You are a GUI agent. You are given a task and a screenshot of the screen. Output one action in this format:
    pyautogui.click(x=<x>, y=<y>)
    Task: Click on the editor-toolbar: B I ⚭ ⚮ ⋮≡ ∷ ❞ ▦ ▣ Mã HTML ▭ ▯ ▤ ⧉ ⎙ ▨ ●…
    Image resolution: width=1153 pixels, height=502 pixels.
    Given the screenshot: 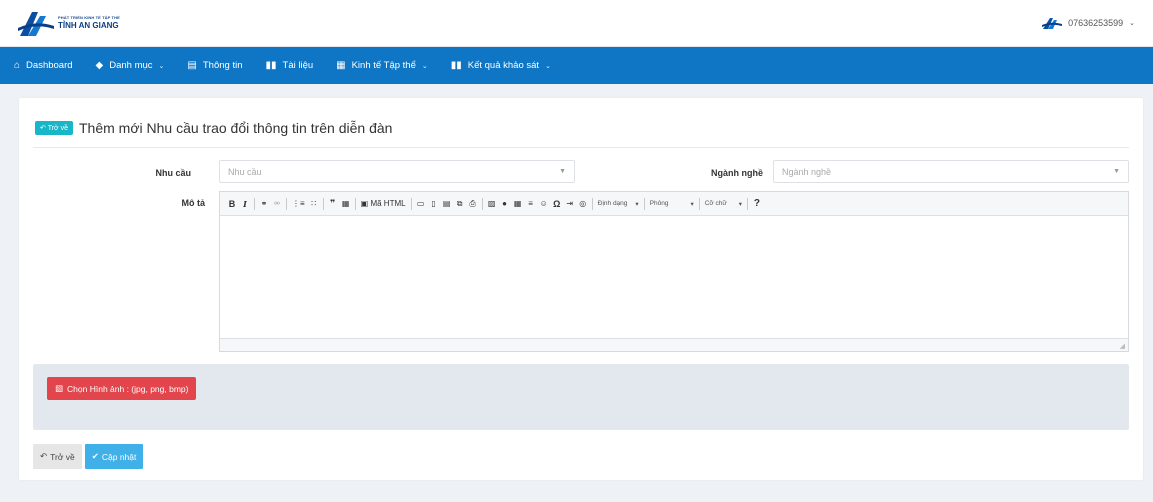 What is the action you would take?
    pyautogui.click(x=674, y=204)
    